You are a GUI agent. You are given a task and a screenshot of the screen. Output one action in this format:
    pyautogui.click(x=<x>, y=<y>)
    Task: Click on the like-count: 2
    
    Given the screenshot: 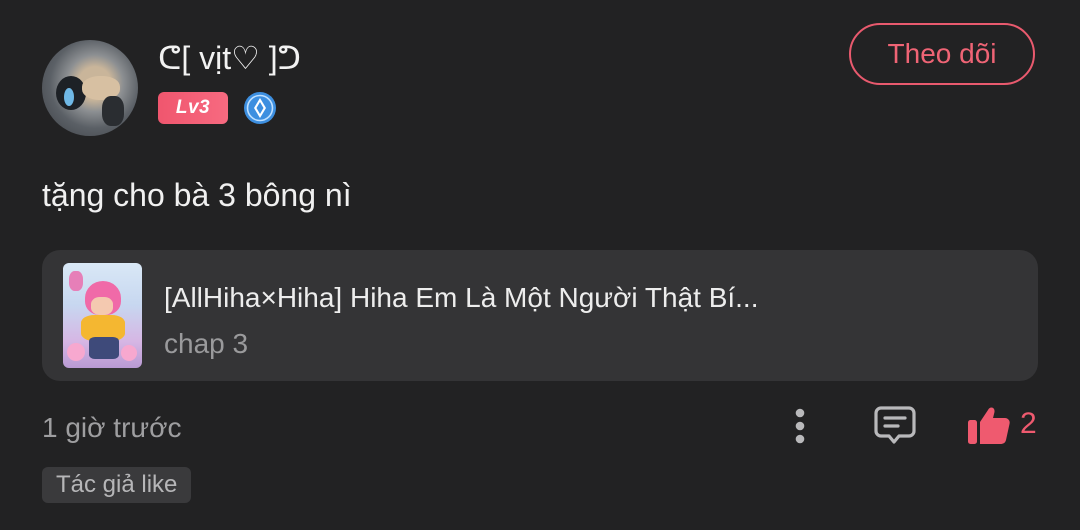 What is the action you would take?
    pyautogui.click(x=1028, y=423)
    